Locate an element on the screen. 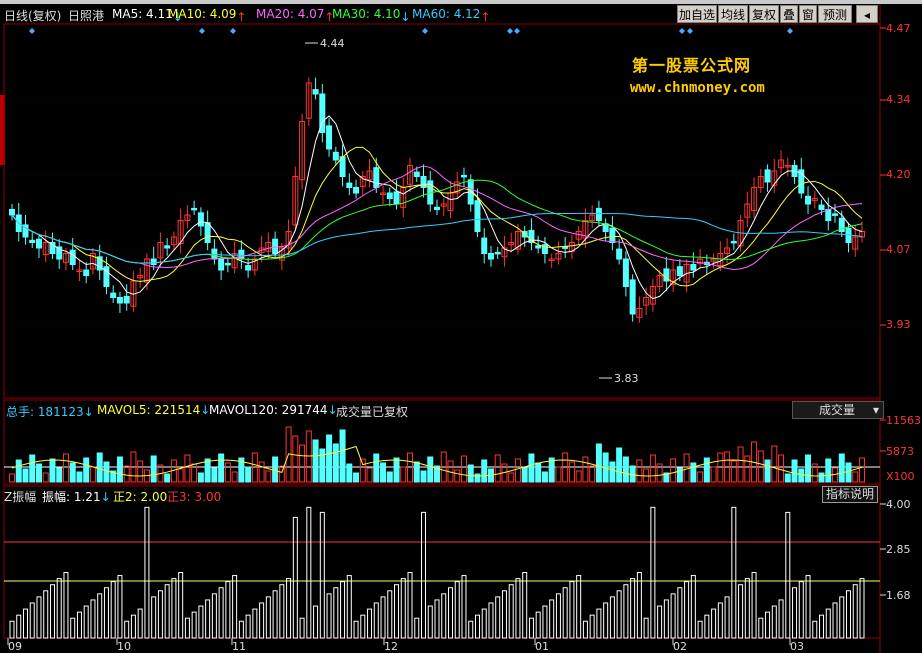 This screenshot has height=653, width=922. price-tick-label: 4.20 is located at coordinates (898, 174).